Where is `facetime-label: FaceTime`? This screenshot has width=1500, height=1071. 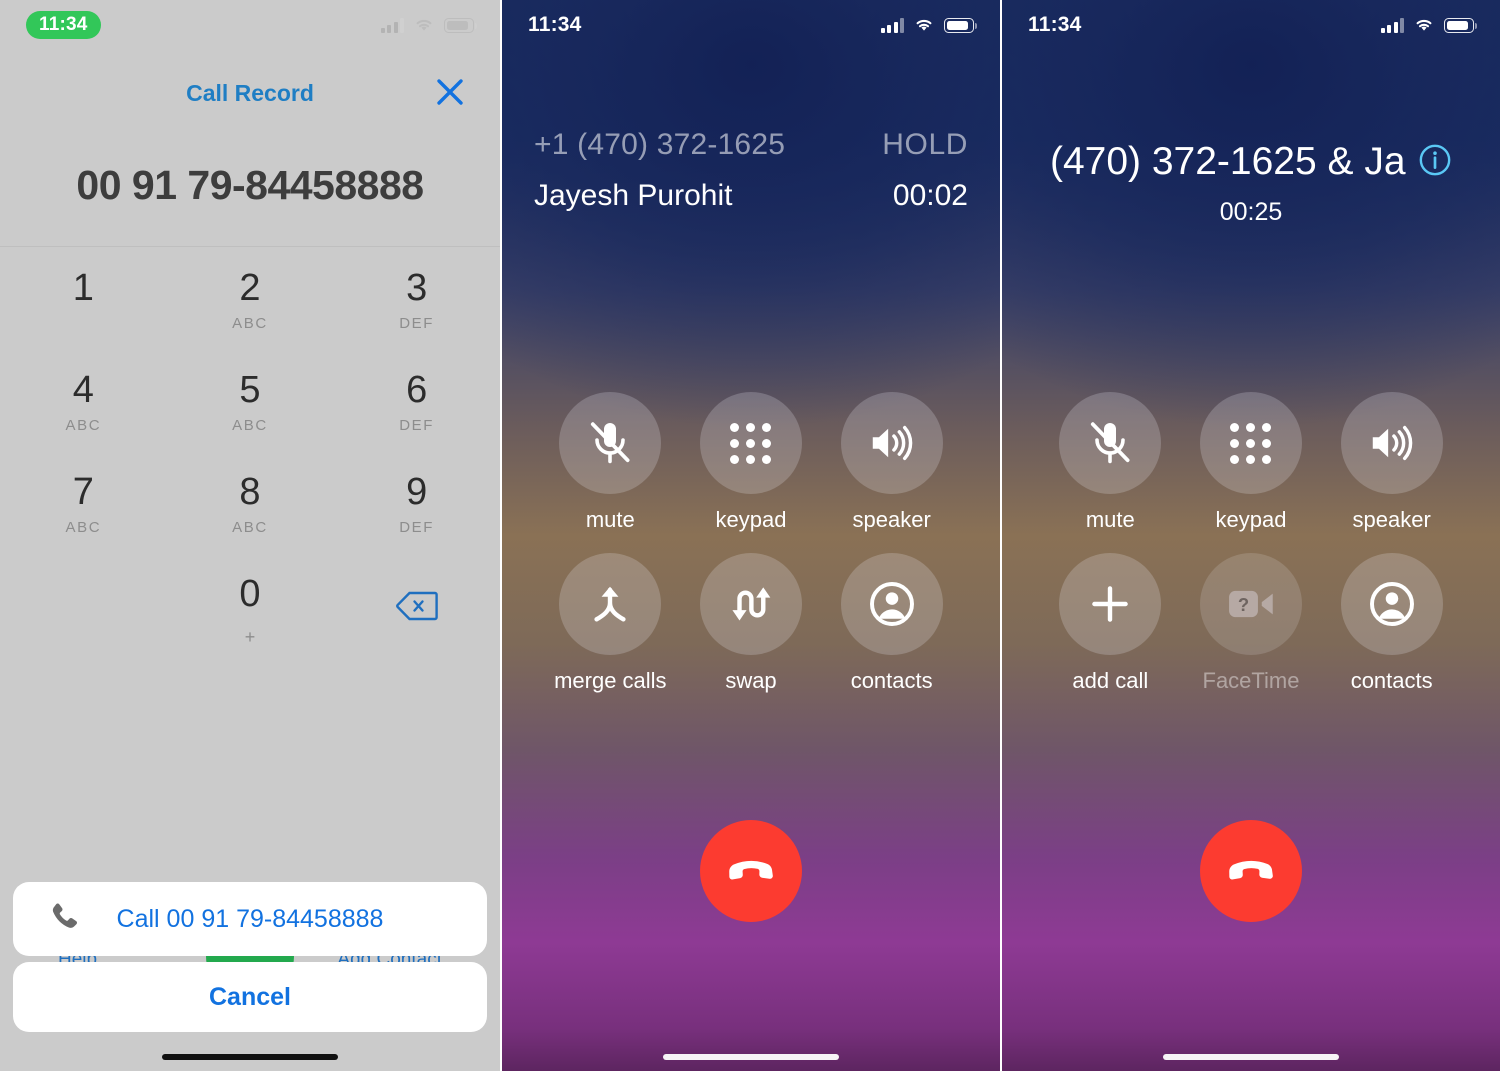
facetime-label: FaceTime is located at coordinates (1251, 680).